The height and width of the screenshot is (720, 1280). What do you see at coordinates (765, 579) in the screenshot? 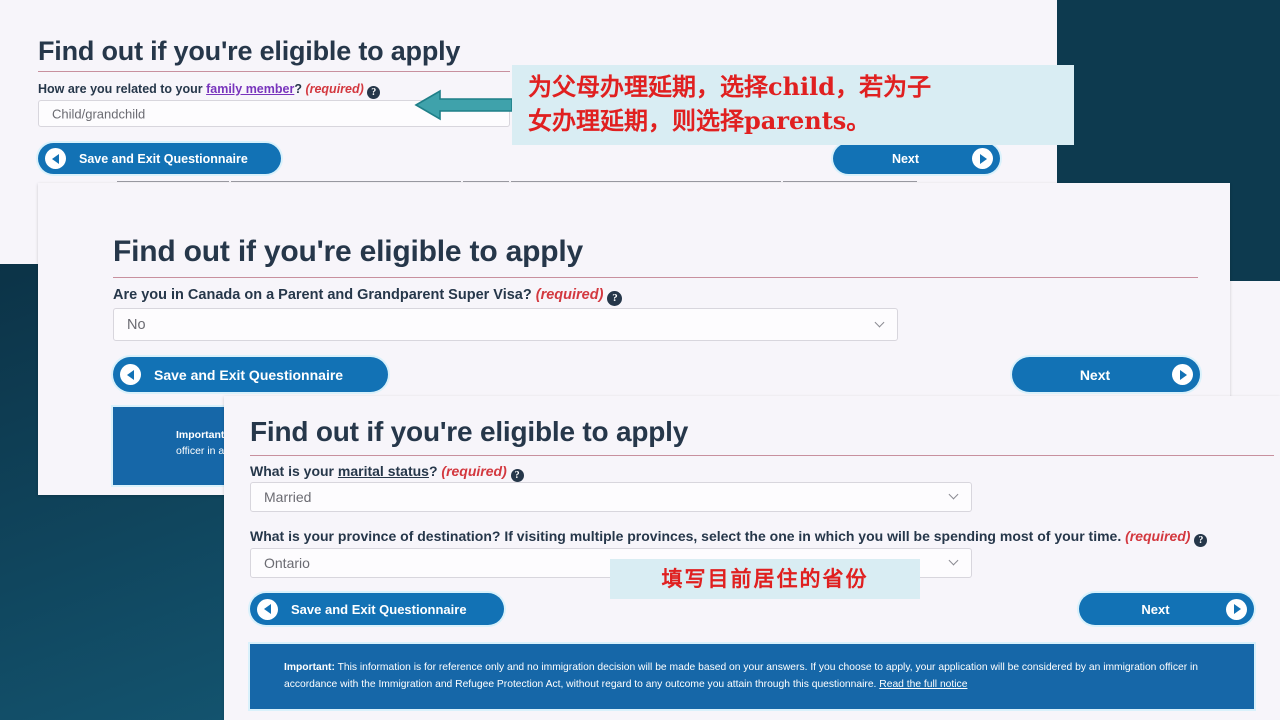
I see `annotation-note-bottom: 填写目前居住的省份` at bounding box center [765, 579].